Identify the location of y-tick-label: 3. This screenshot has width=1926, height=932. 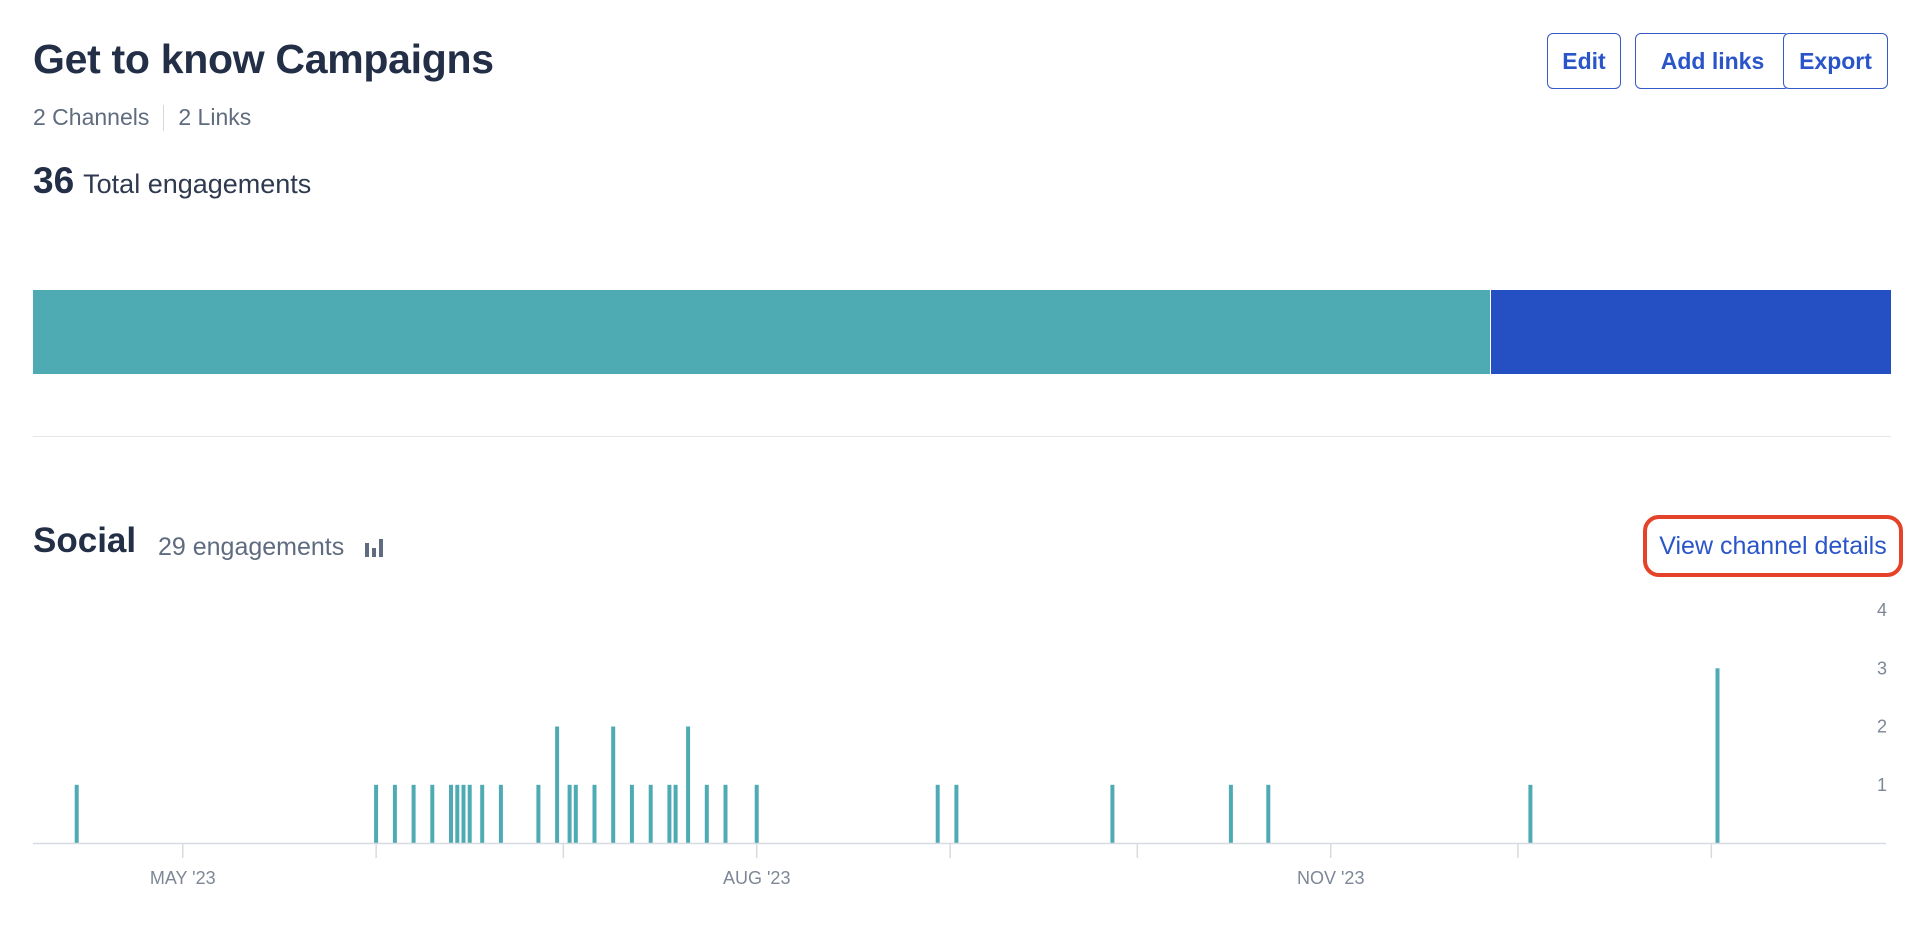
(1882, 668).